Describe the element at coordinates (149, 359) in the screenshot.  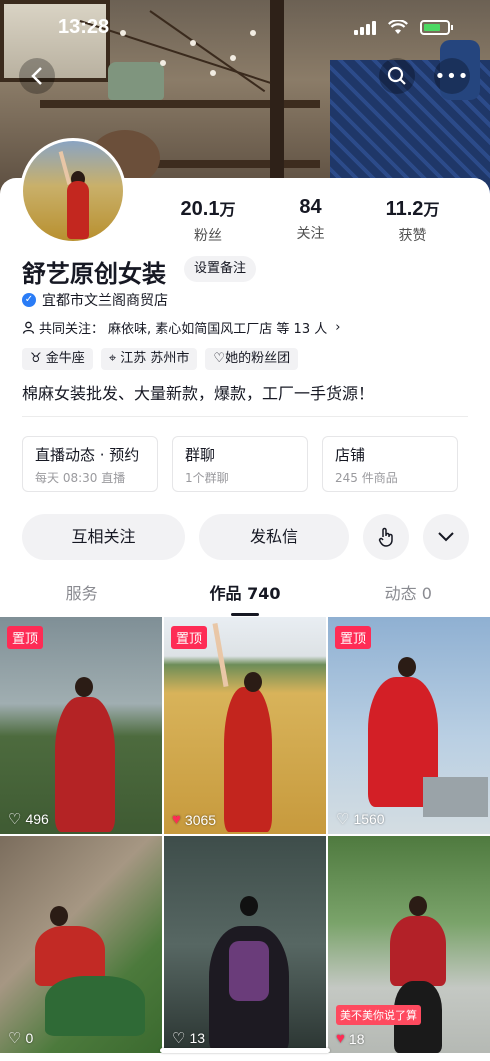
I see `tag-location: ⌖ 江苏 苏州市` at that location.